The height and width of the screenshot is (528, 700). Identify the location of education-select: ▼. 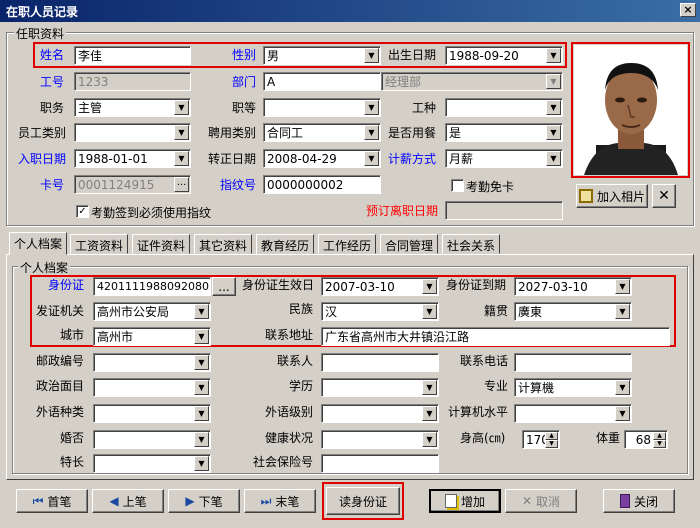
(380, 387).